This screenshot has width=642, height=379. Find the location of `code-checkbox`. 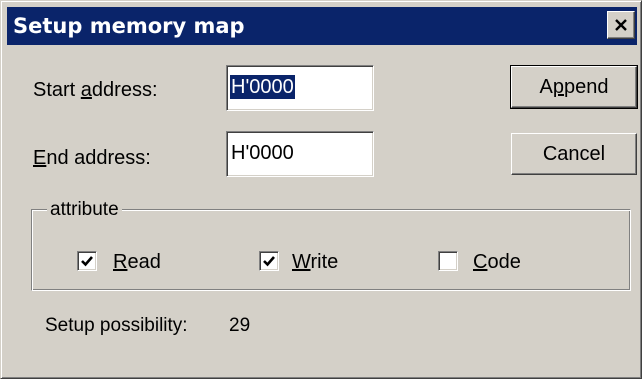

code-checkbox is located at coordinates (448, 261).